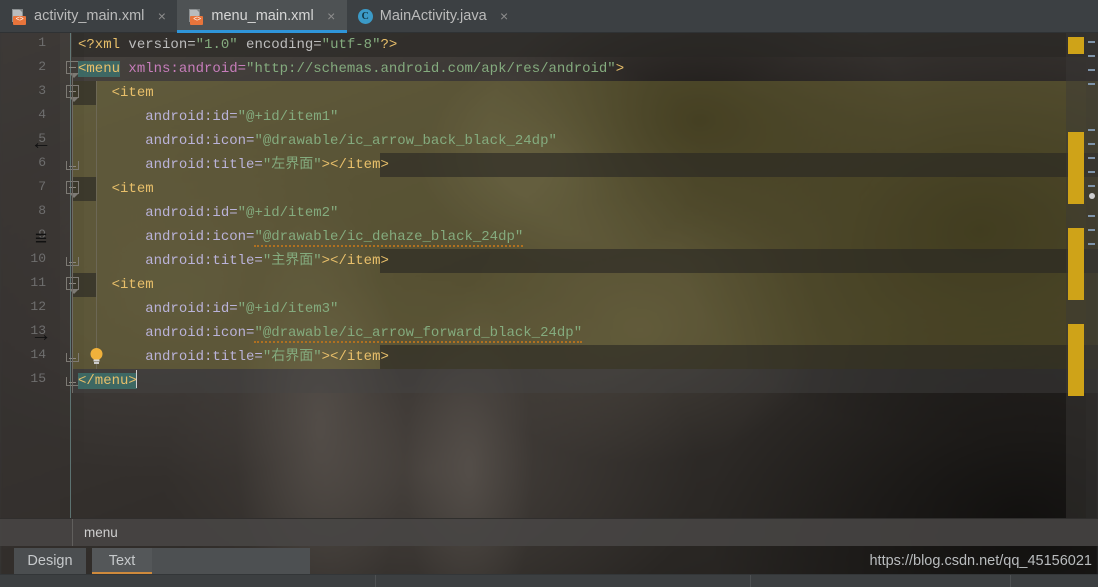 The width and height of the screenshot is (1098, 587). Describe the element at coordinates (158, 45) in the screenshot. I see `xml-version-attr: version=` at that location.